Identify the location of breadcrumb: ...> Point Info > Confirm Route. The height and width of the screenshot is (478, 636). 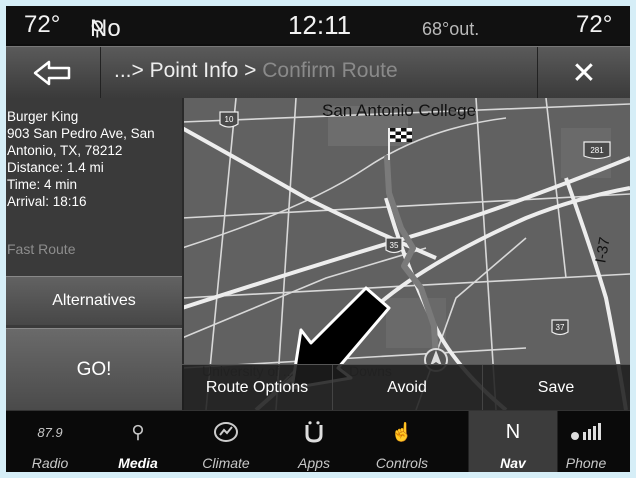
(256, 71).